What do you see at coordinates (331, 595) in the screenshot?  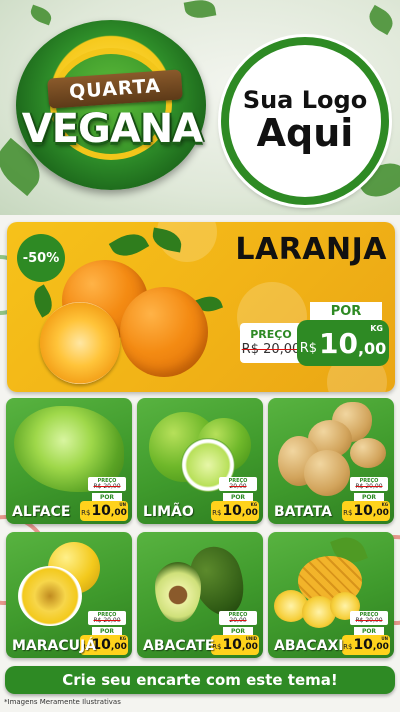 I see `product-card-abacaxi: PREÇO R$ 20,00 POR R$ 10 ,00 UN ABACAXI` at bounding box center [331, 595].